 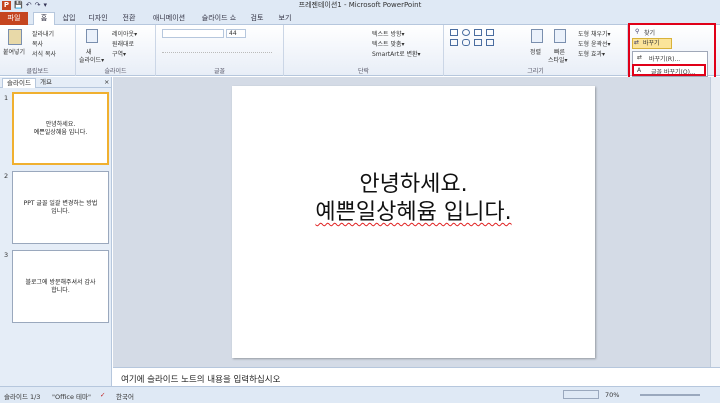 I want to click on theme-name: "Office 테마", so click(x=71, y=397).